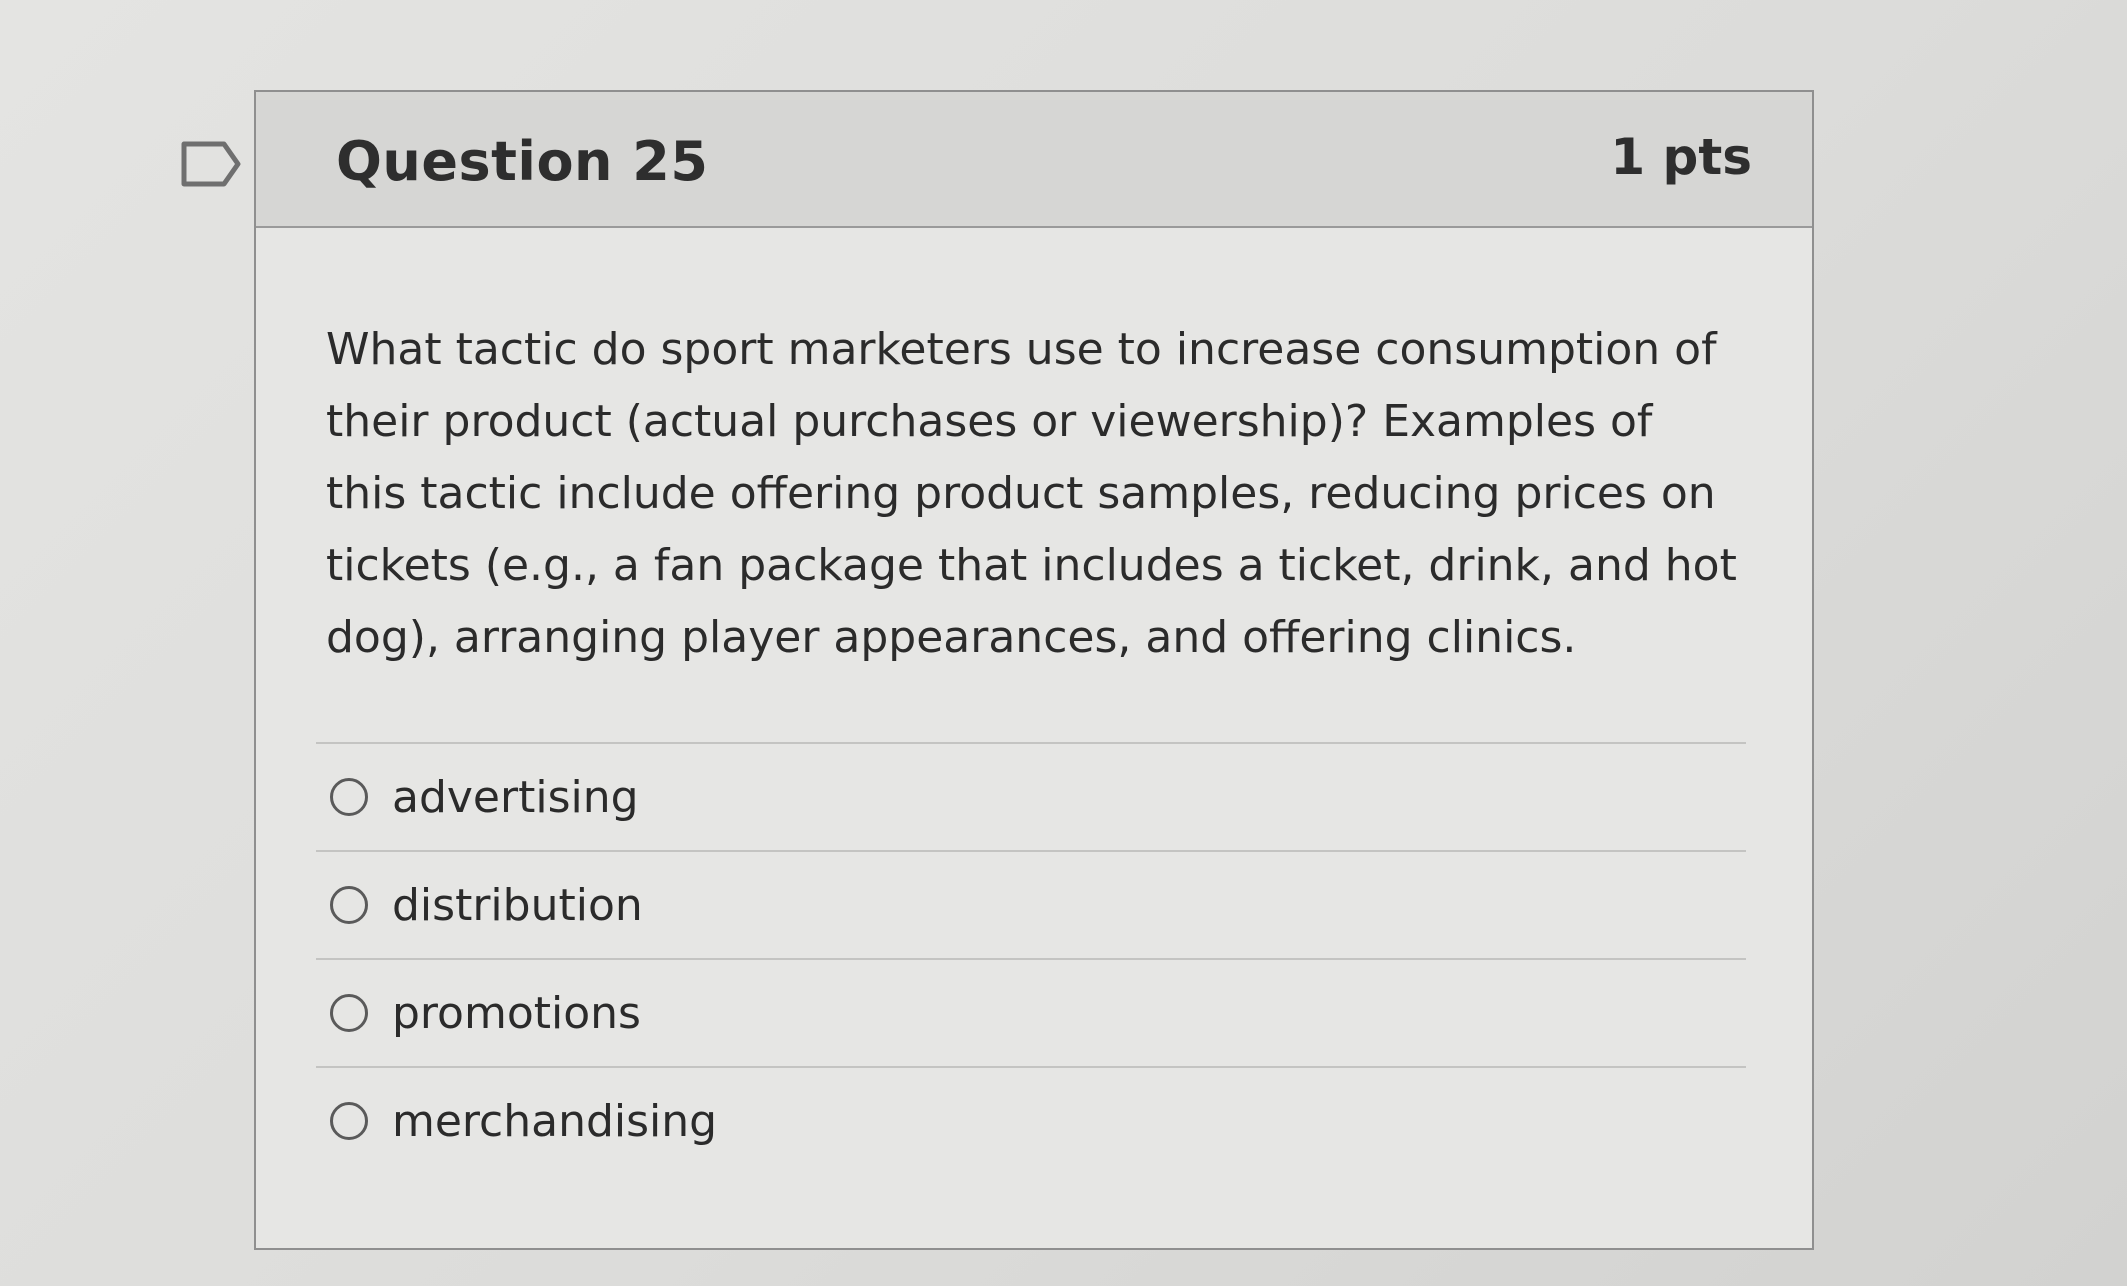 Image resolution: width=2127 pixels, height=1286 pixels. Describe the element at coordinates (517, 905) in the screenshot. I see `answer-label: distribution` at that location.